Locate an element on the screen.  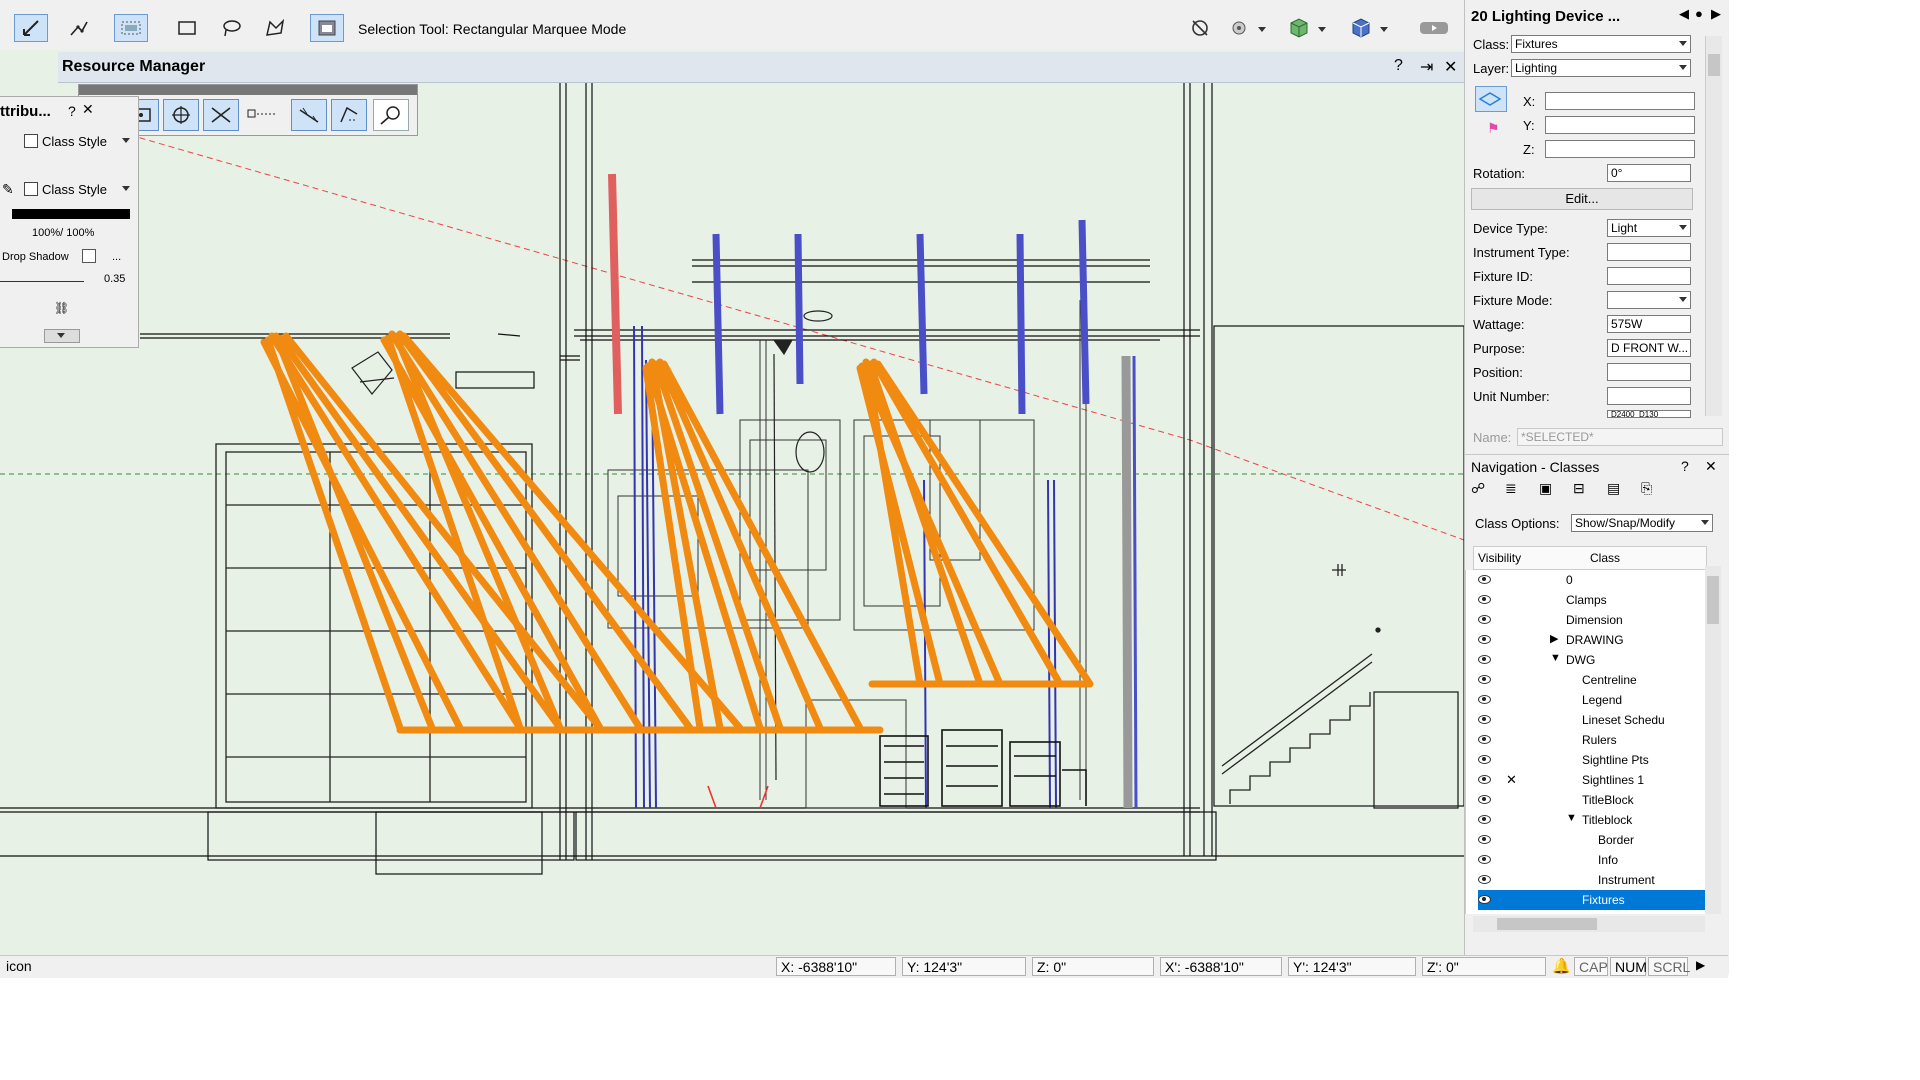
classes-scroll-thumb is located at coordinates (1713, 600).